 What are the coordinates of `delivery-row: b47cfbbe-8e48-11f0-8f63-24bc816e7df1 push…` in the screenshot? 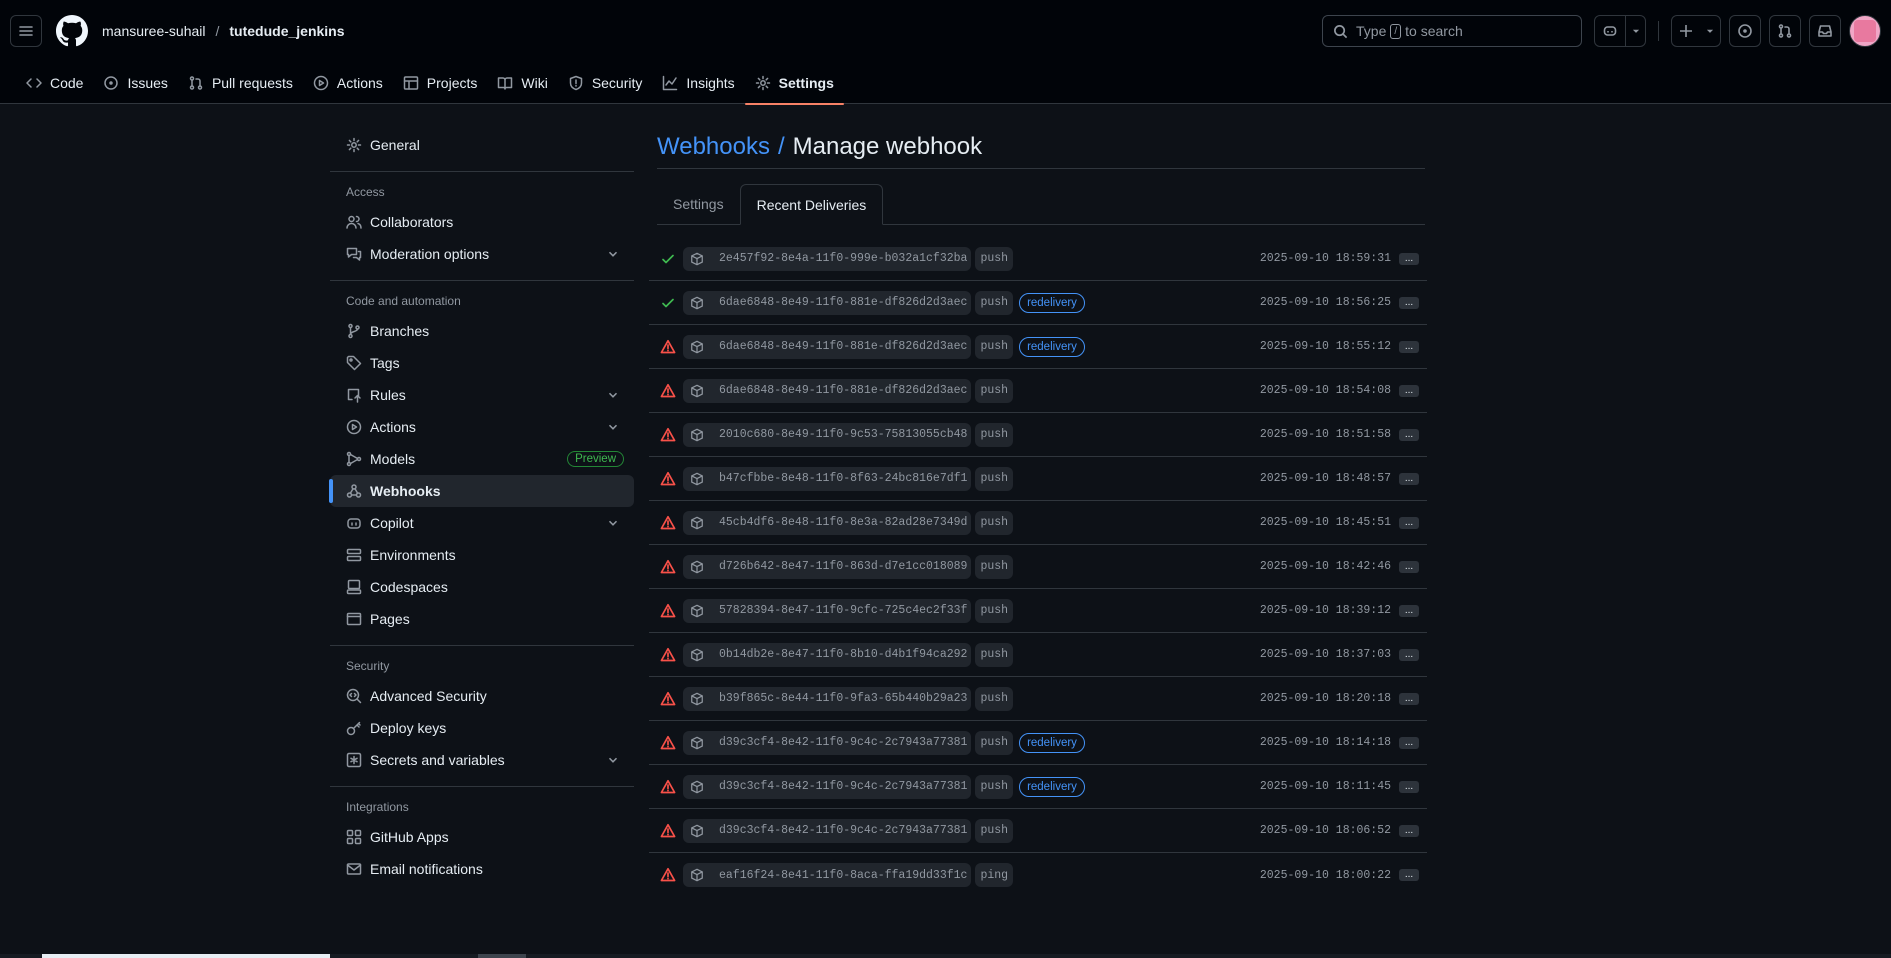 It's located at (1038, 479).